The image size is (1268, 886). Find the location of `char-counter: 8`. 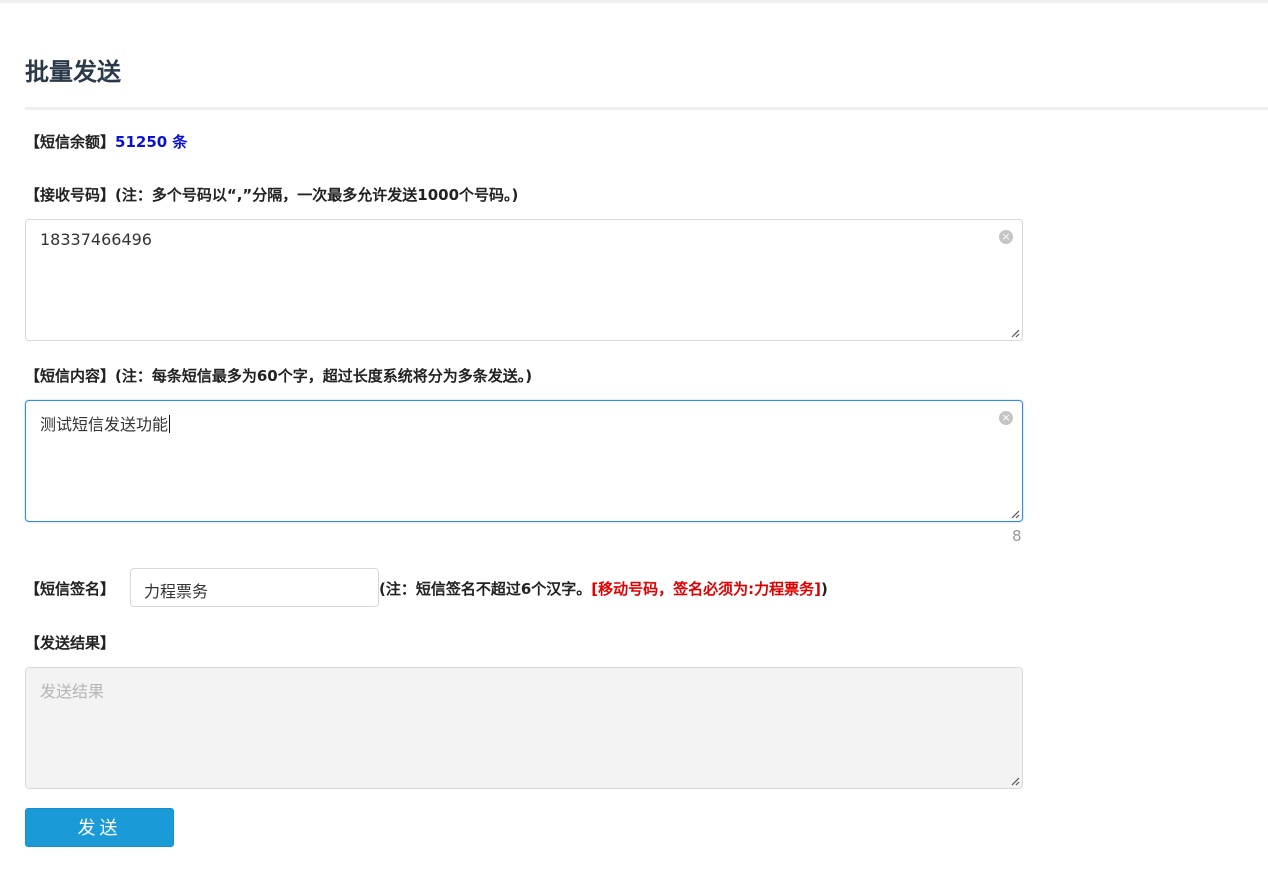

char-counter: 8 is located at coordinates (1017, 536).